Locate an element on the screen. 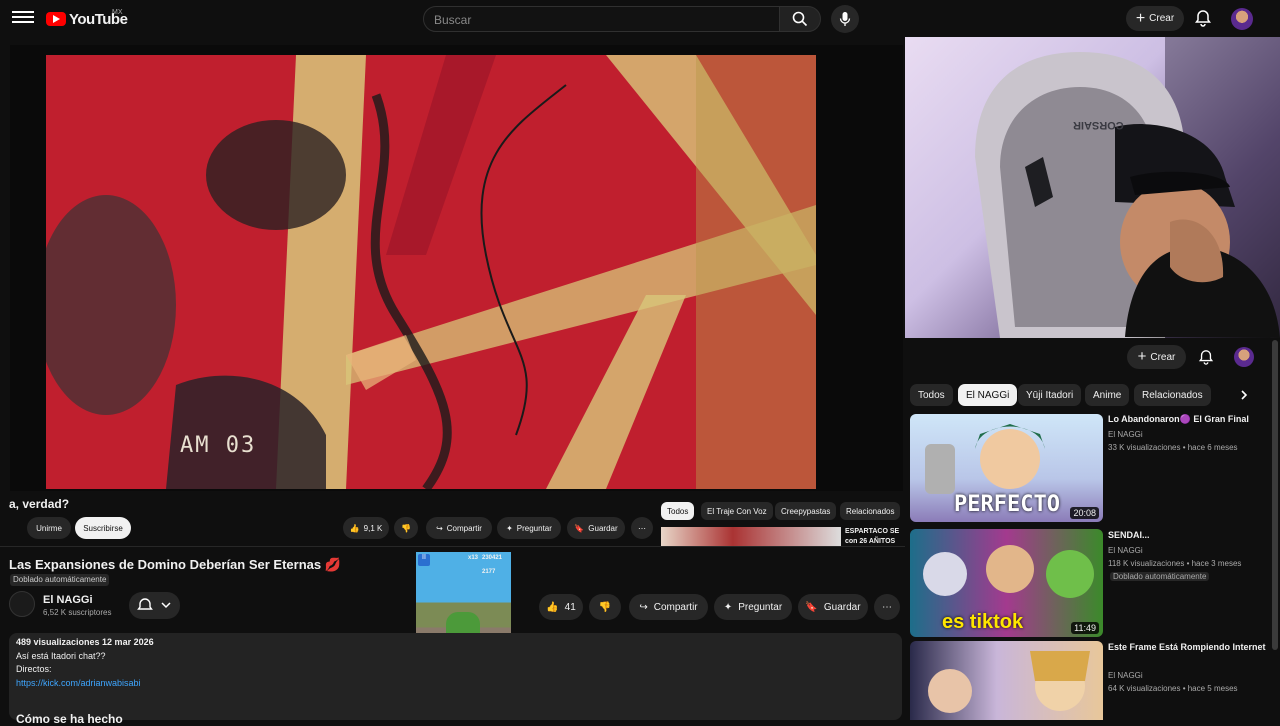 The height and width of the screenshot is (726, 1280). create-button-secondary: + Crear is located at coordinates (1156, 357).